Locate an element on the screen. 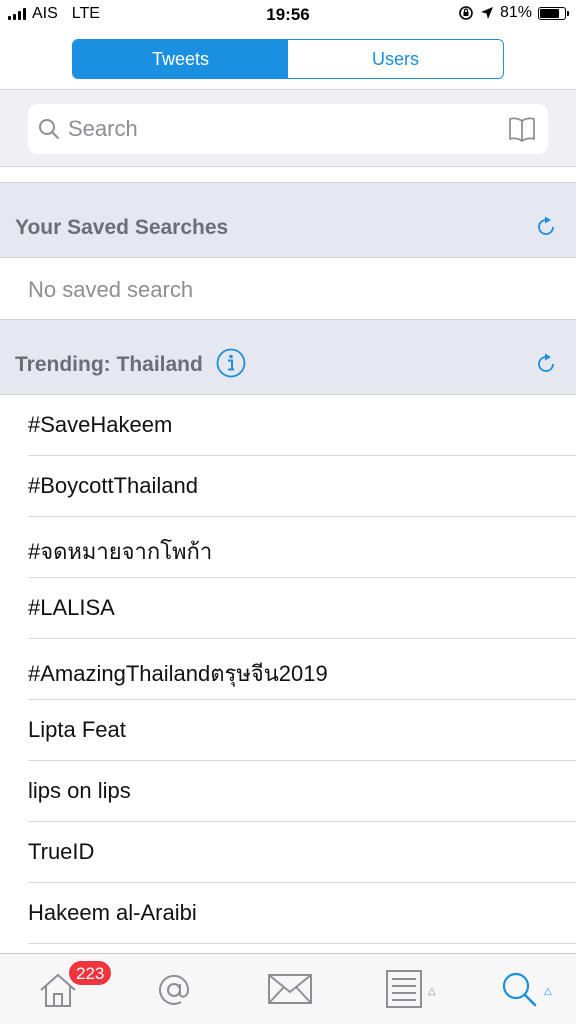 This screenshot has height=1024, width=576. saved-searches-empty: No saved search is located at coordinates (288, 289).